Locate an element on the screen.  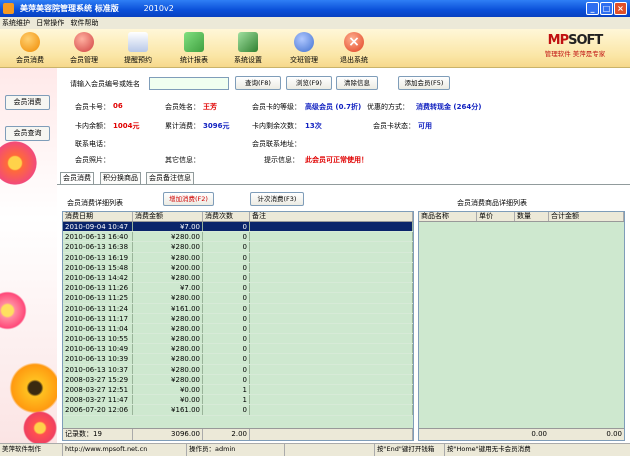
table-row: 2006-07-20 12:06 ¥161.00 0 is located at coordinates (238, 410).